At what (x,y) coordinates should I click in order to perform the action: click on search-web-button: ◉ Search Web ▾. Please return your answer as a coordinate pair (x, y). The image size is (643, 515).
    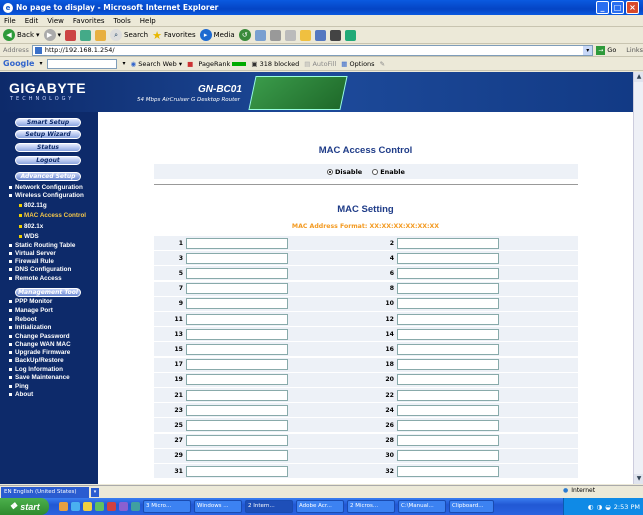
    Looking at the image, I should click on (156, 64).